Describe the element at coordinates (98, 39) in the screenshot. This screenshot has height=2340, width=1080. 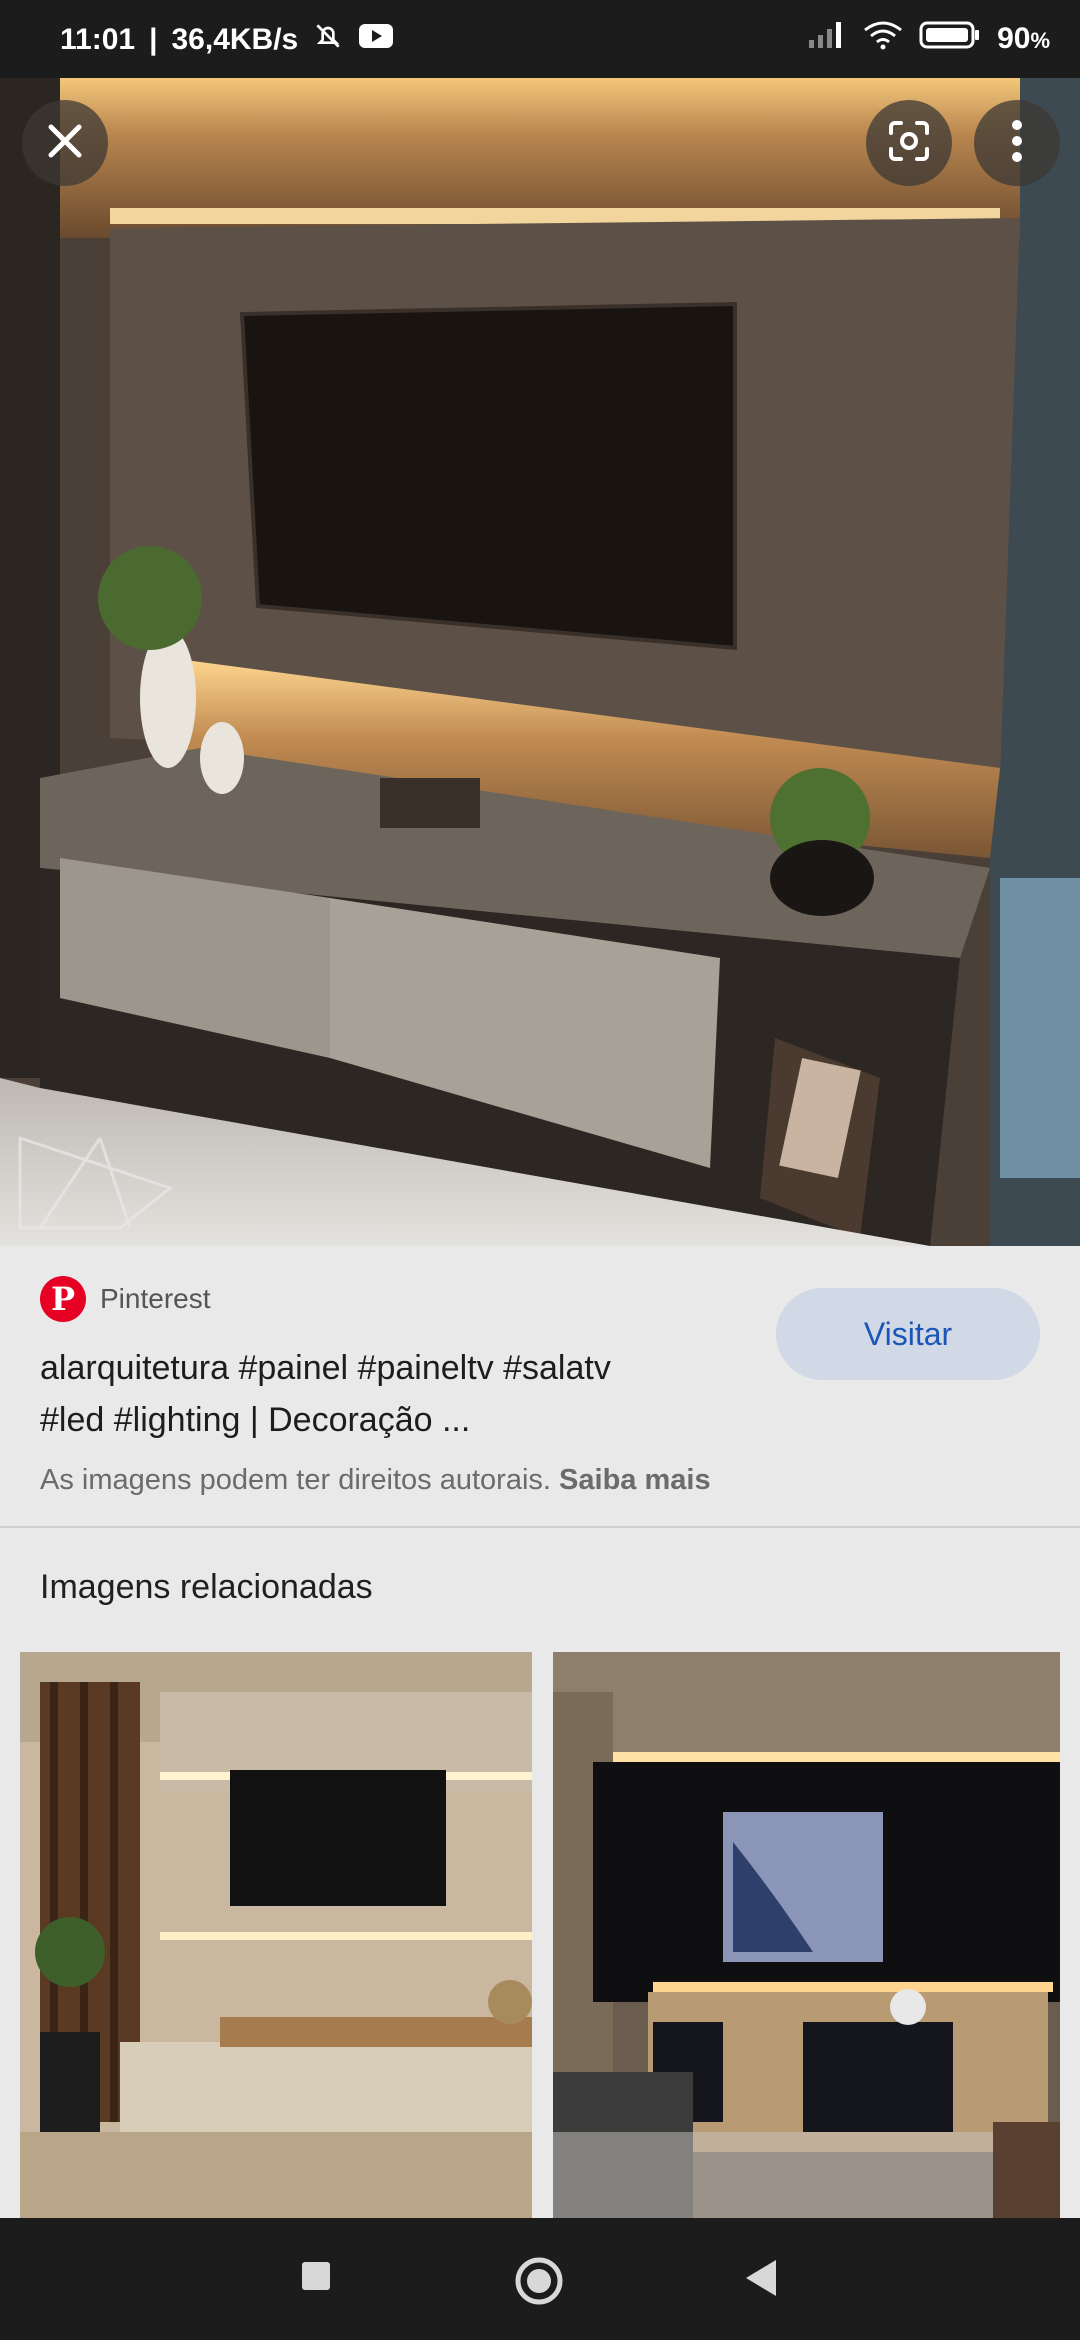
I see `status-time: 11:01` at that location.